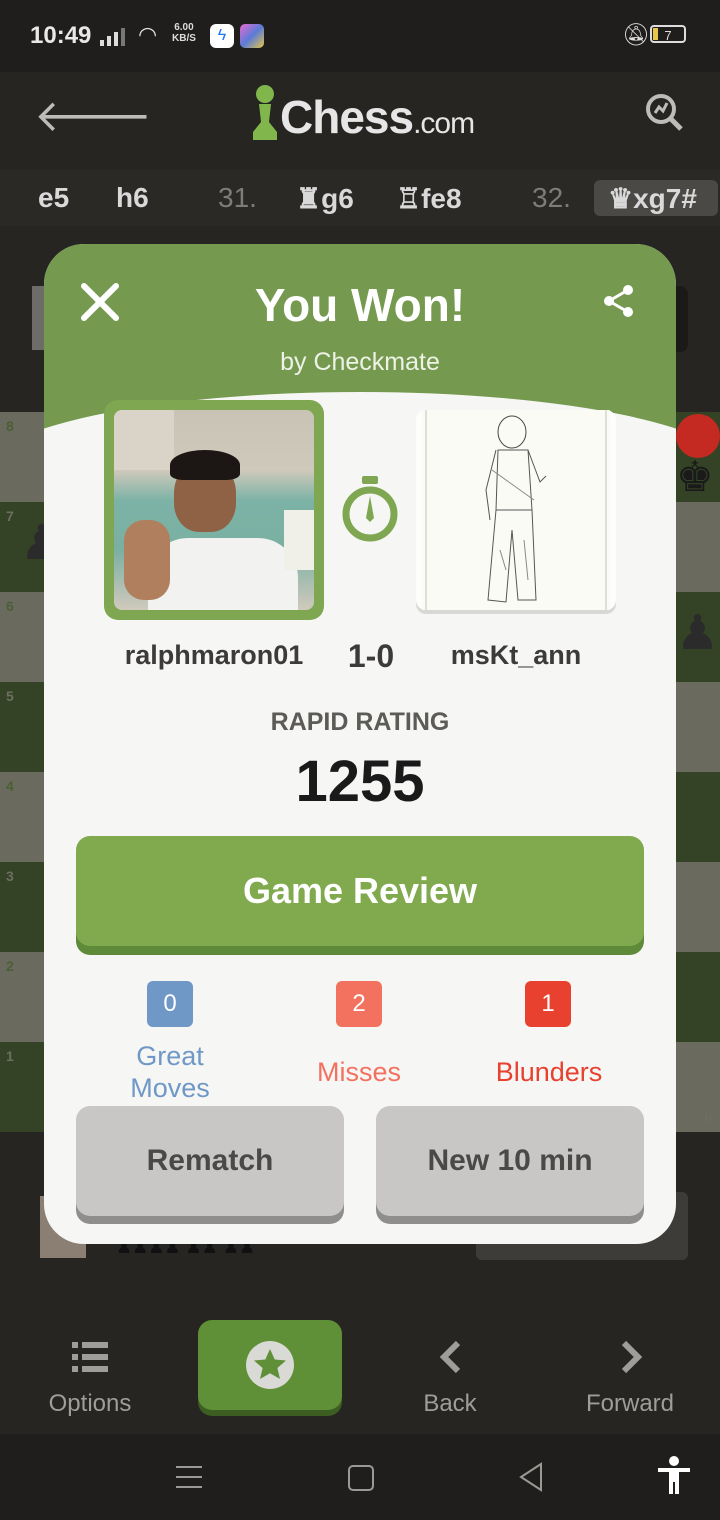  Describe the element at coordinates (631, 1357) in the screenshot. I see `forward-chevron-icon` at that location.